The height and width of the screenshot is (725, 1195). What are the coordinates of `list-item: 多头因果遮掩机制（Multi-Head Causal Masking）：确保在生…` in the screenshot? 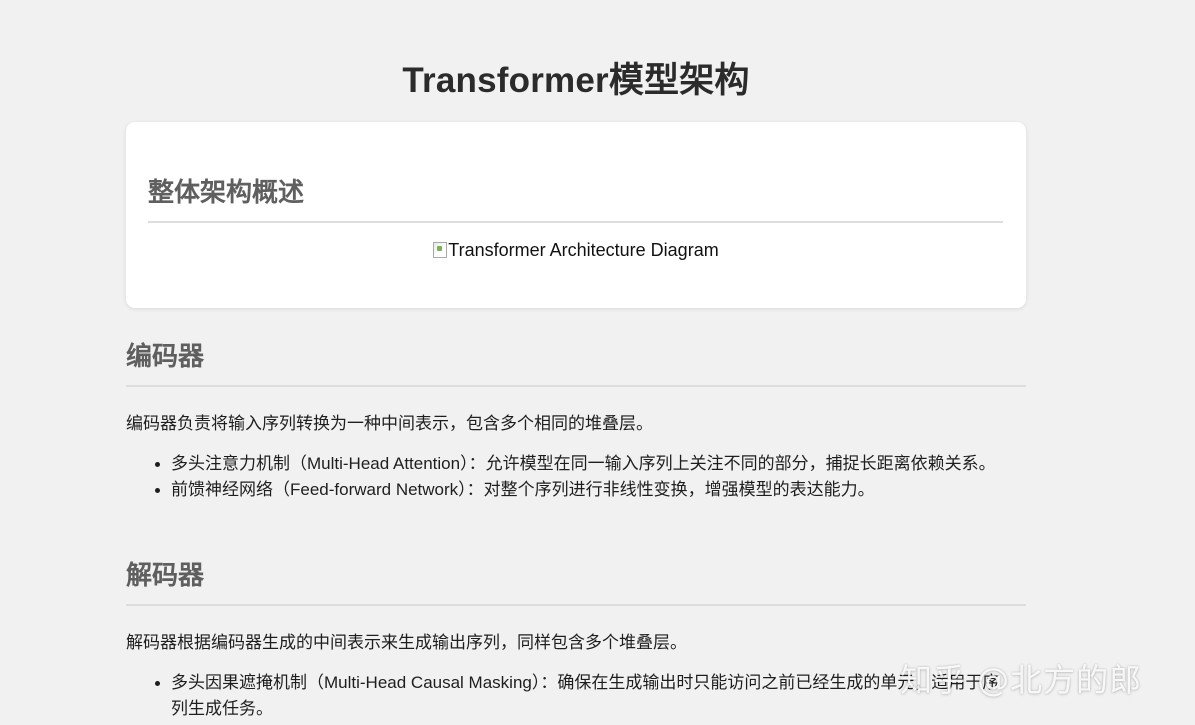 It's located at (576, 696).